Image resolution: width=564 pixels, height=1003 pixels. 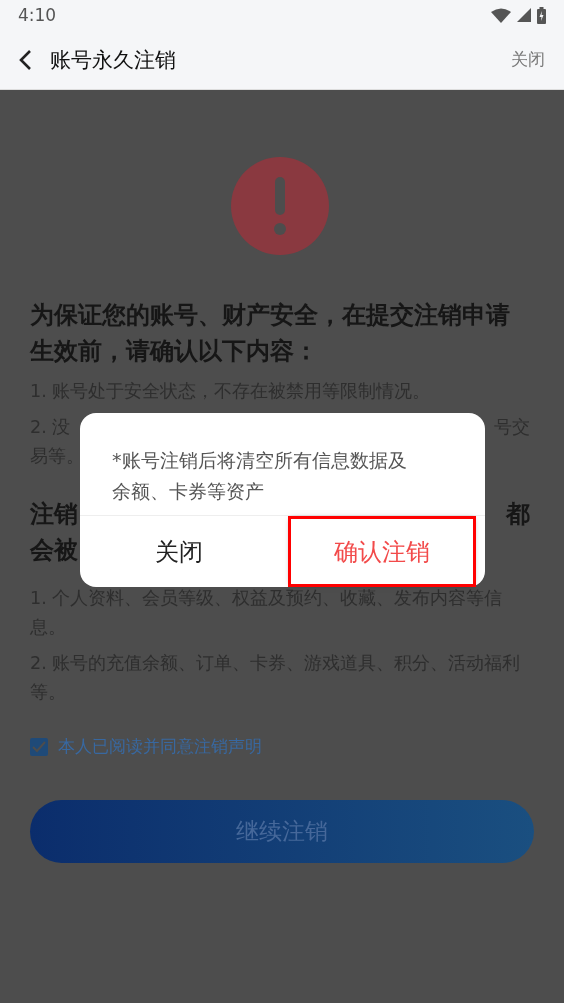 What do you see at coordinates (37, 15) in the screenshot?
I see `status-time: 4:10` at bounding box center [37, 15].